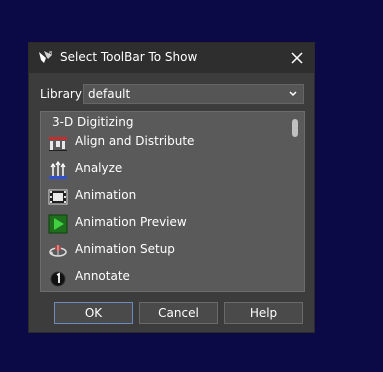  Describe the element at coordinates (161, 196) in the screenshot. I see `list-item-animation: Animation` at that location.